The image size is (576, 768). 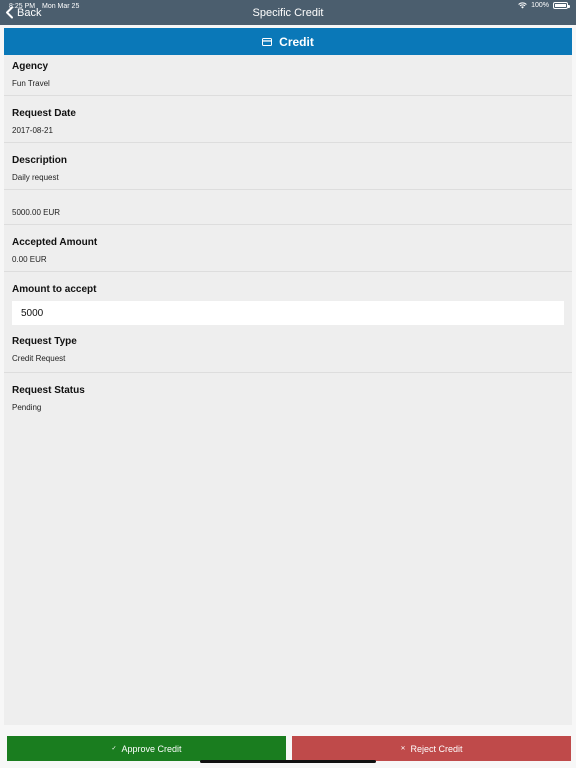 What do you see at coordinates (288, 119) in the screenshot?
I see `field-request-date: Request Date 2017-08-21` at bounding box center [288, 119].